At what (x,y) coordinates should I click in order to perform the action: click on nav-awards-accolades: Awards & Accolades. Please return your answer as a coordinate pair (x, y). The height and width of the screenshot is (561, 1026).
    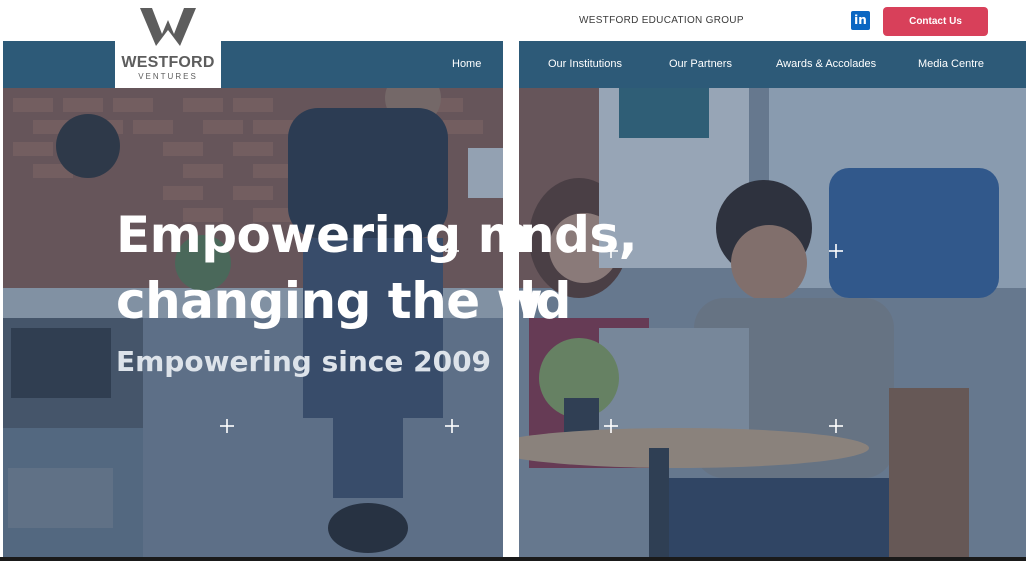
    Looking at the image, I should click on (826, 64).